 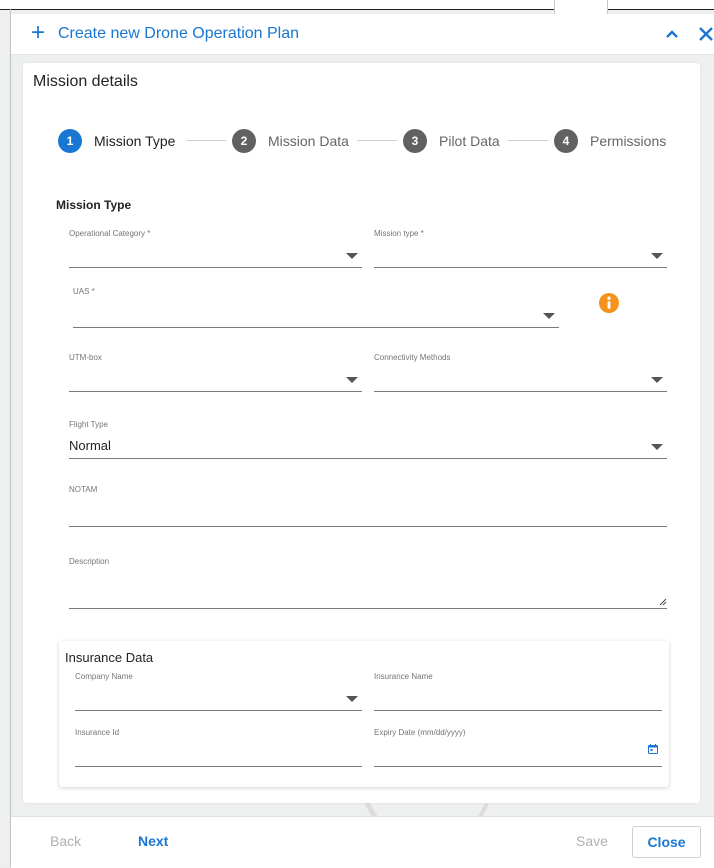 I want to click on flight-type-select: Flight Type Normal, so click(x=368, y=439).